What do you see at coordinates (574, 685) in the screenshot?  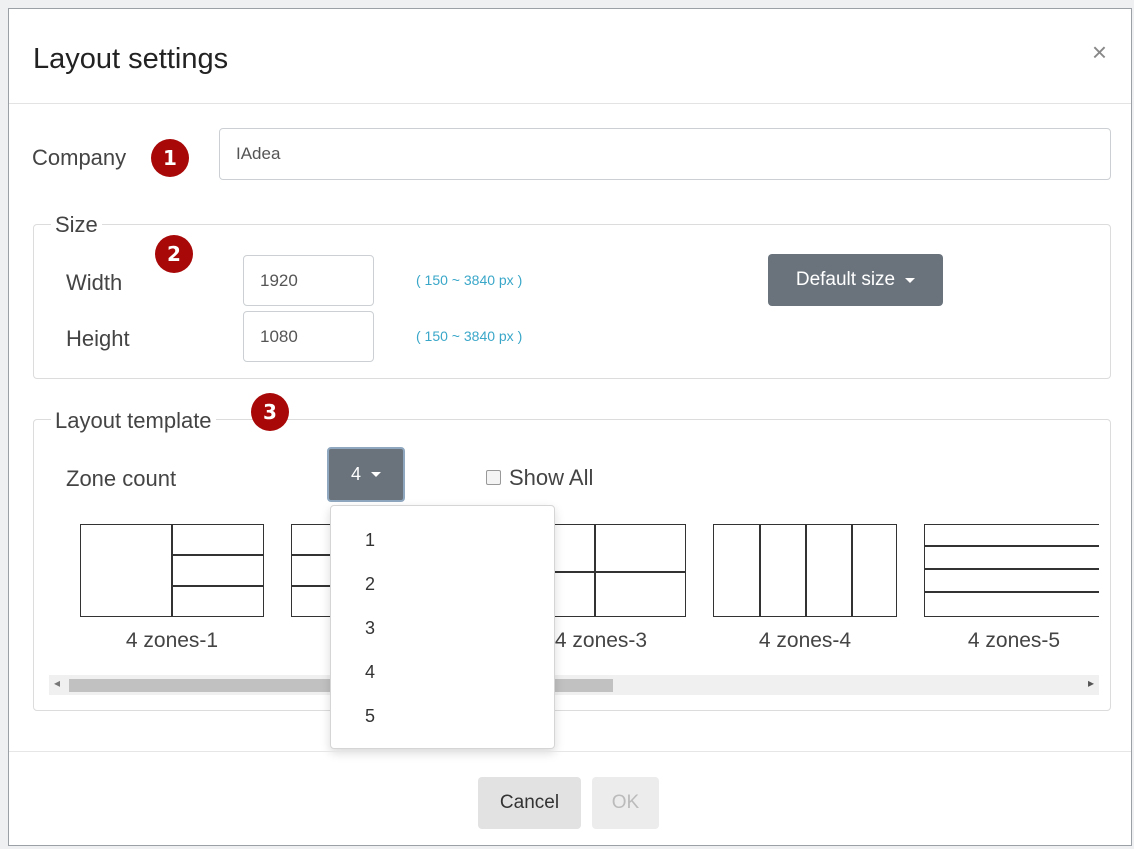 I see `template-scrollbar: ◂ ▸` at bounding box center [574, 685].